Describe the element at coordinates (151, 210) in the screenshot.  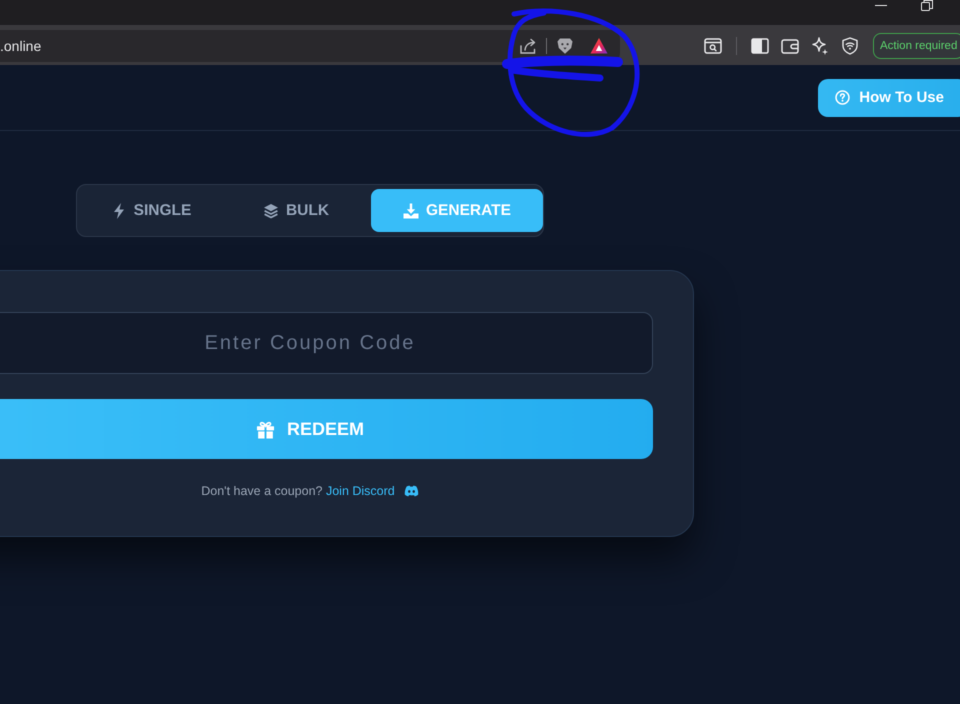
I see `mode-tab: SINGLE` at that location.